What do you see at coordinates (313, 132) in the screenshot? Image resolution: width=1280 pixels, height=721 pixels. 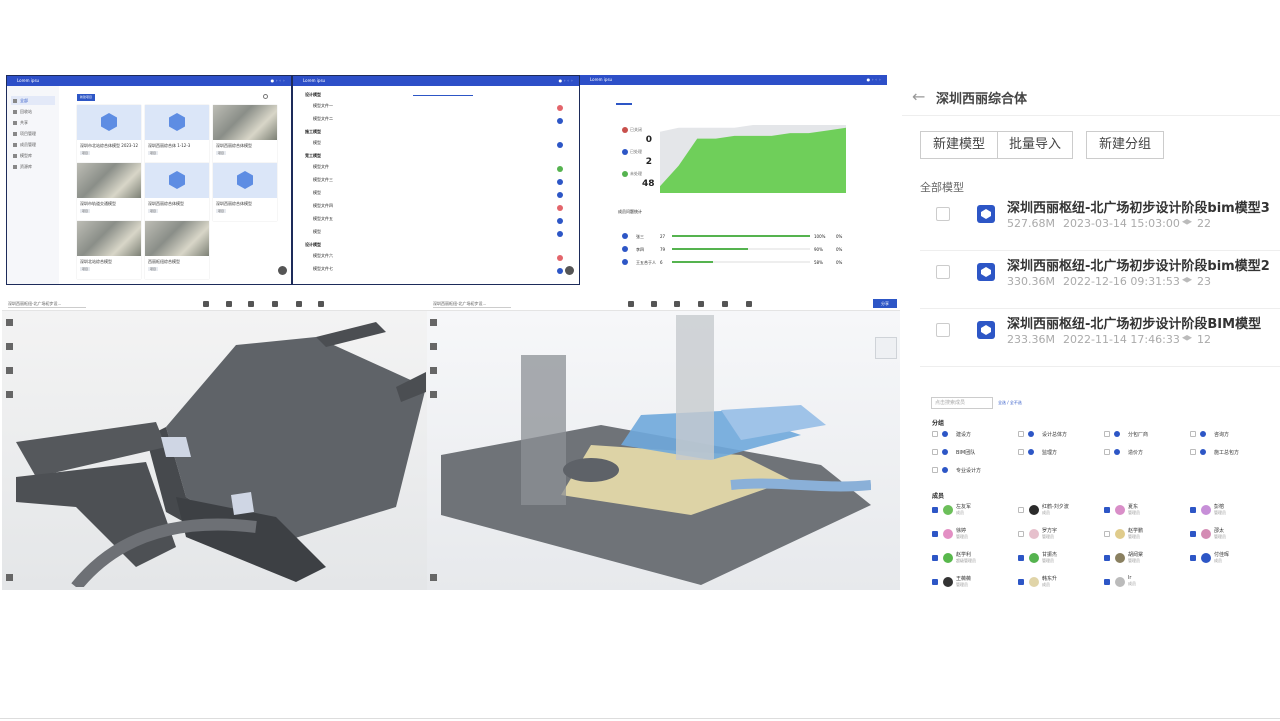 I see `group-header: 施工模型` at bounding box center [313, 132].